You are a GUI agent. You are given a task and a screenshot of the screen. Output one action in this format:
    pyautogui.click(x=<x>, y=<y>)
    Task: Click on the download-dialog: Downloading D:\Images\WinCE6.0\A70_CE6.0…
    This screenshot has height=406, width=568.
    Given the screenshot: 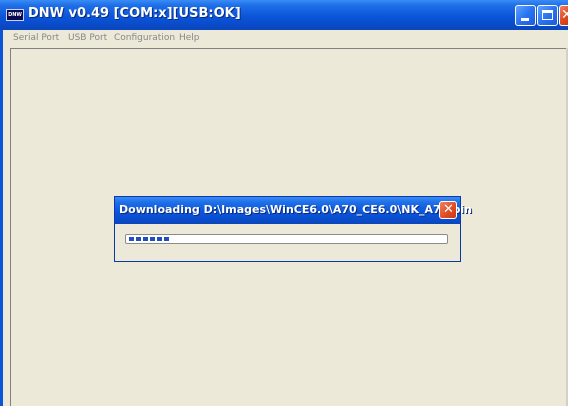 What is the action you would take?
    pyautogui.click(x=293, y=229)
    